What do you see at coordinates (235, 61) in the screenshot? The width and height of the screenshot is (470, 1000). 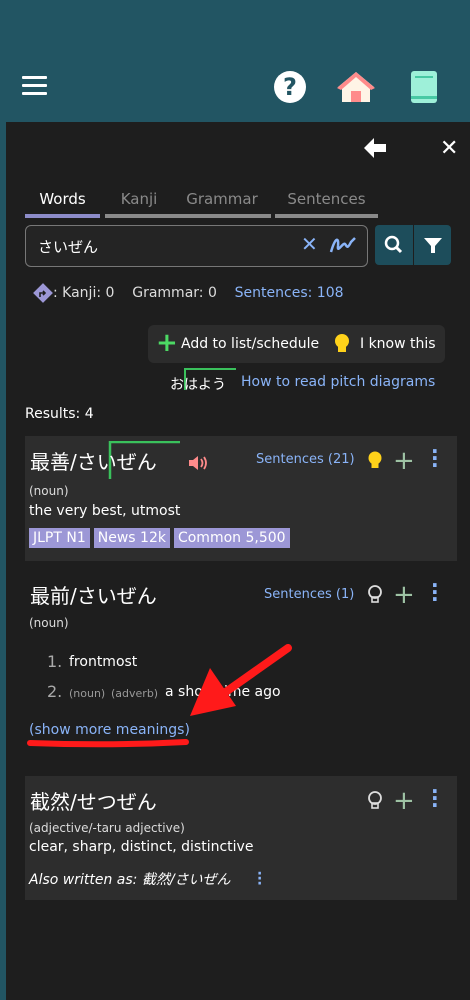 I see `top-bar: ?` at bounding box center [235, 61].